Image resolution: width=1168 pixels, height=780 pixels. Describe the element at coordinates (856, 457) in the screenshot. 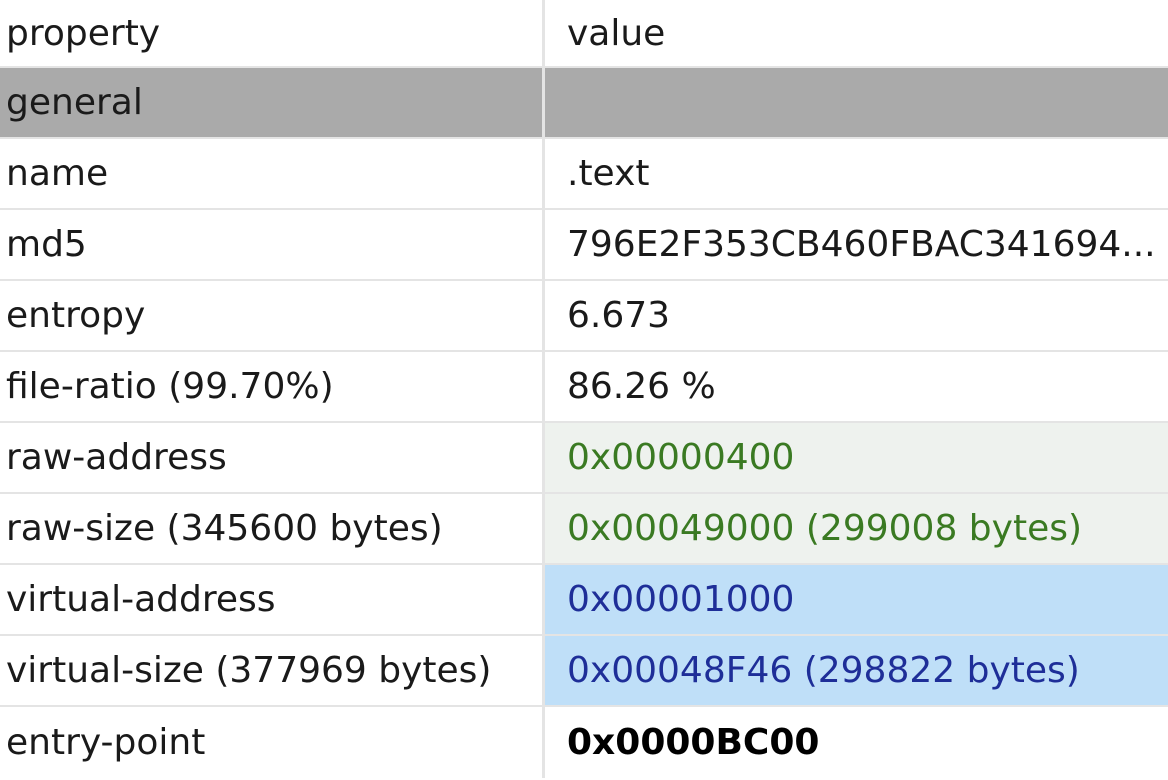

I see `value-cell: 0x00000400` at that location.